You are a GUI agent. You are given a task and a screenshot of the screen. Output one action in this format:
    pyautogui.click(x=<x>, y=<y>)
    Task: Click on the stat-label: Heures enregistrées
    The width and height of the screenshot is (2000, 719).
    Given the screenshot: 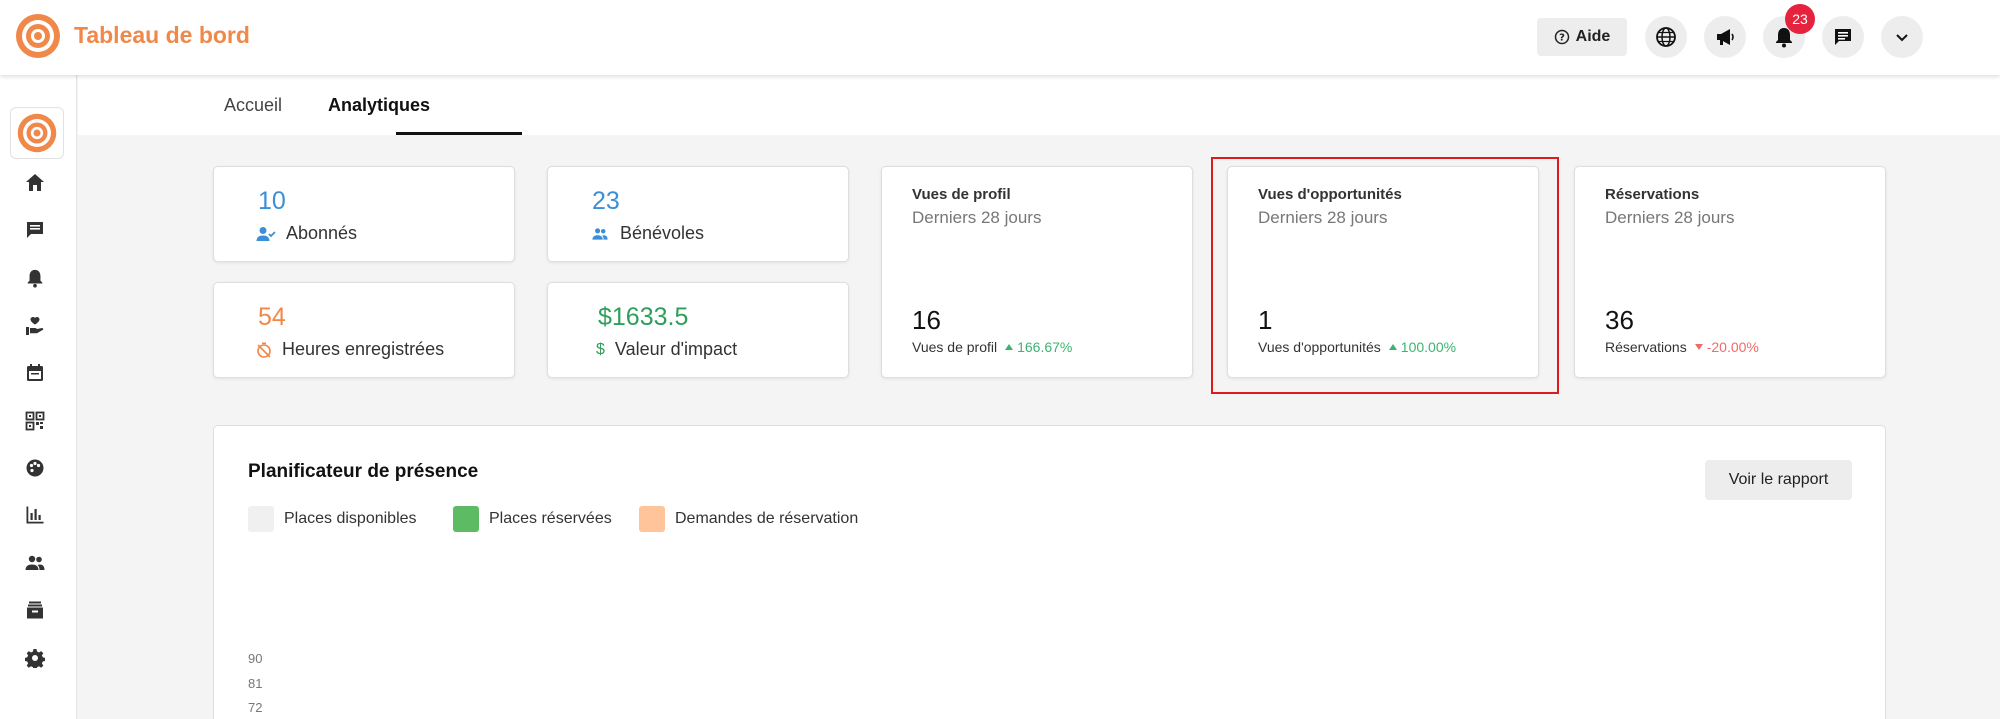 What is the action you would take?
    pyautogui.click(x=363, y=349)
    